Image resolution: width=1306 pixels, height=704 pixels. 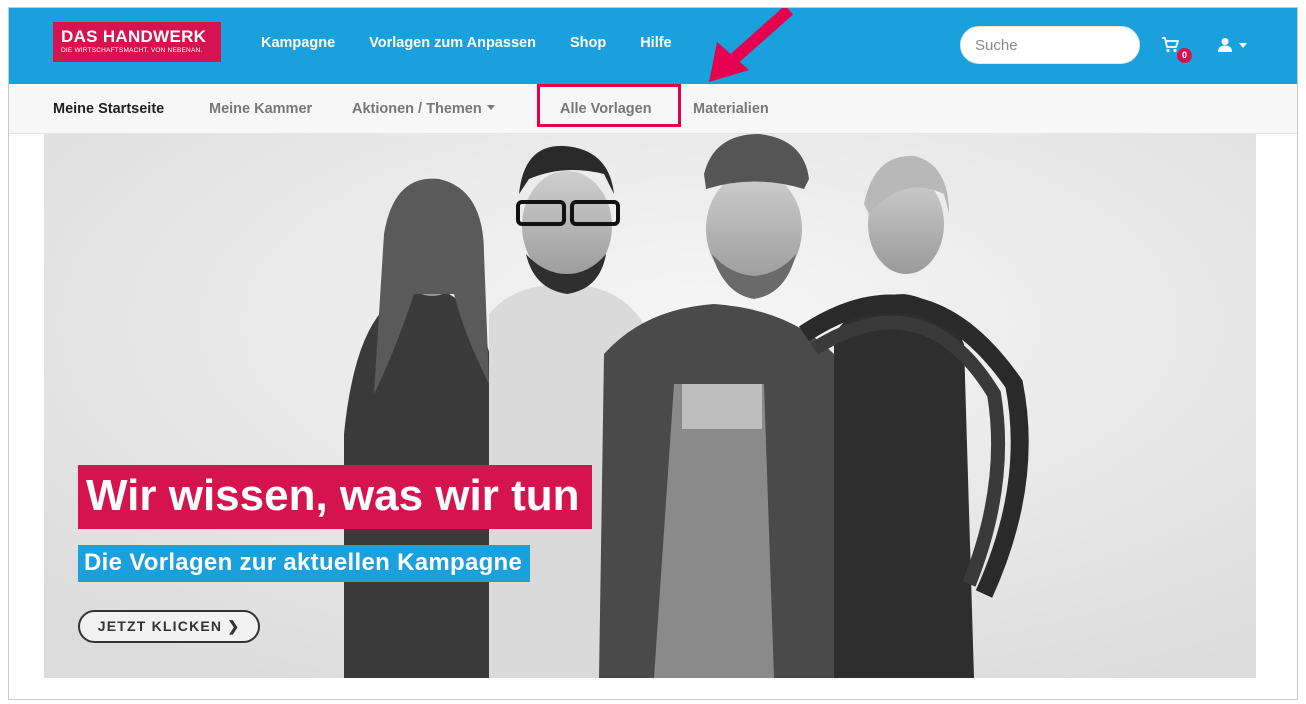 I want to click on subnav-aktionen-themen: Aktionen / Themen, so click(x=423, y=109).